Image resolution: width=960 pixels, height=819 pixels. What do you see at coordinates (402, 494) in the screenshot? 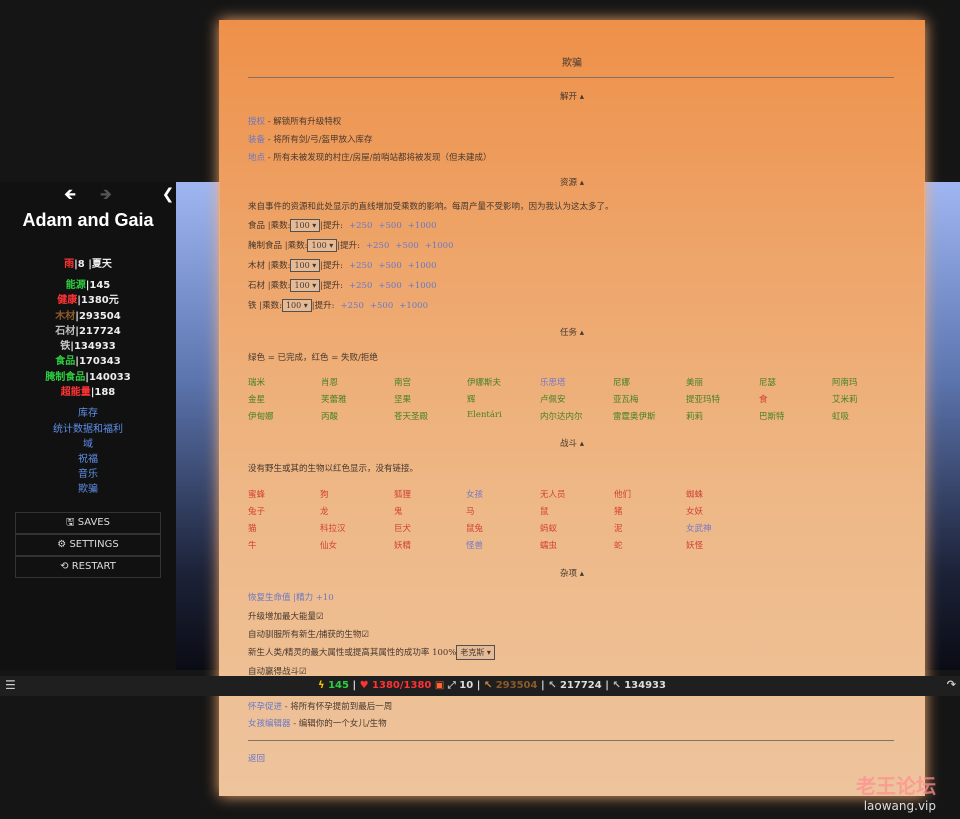
I see `grid-cell-link: 狐狸` at bounding box center [402, 494].